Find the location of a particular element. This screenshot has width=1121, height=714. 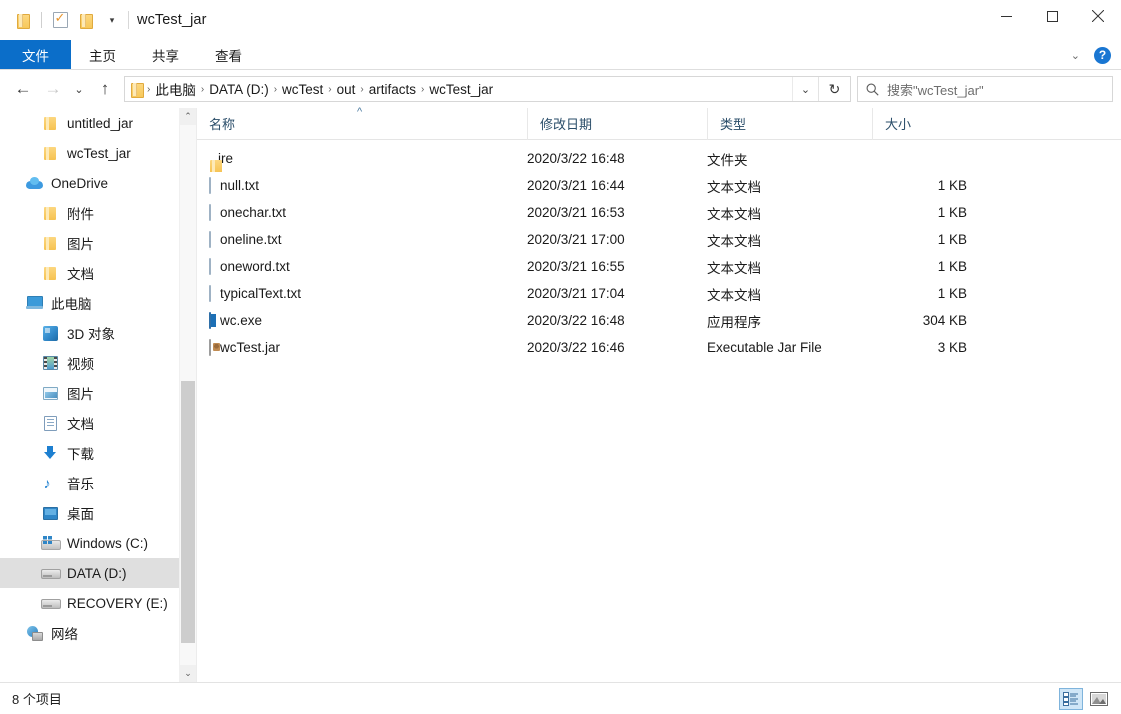

file-type: 文本文档 is located at coordinates (734, 268).